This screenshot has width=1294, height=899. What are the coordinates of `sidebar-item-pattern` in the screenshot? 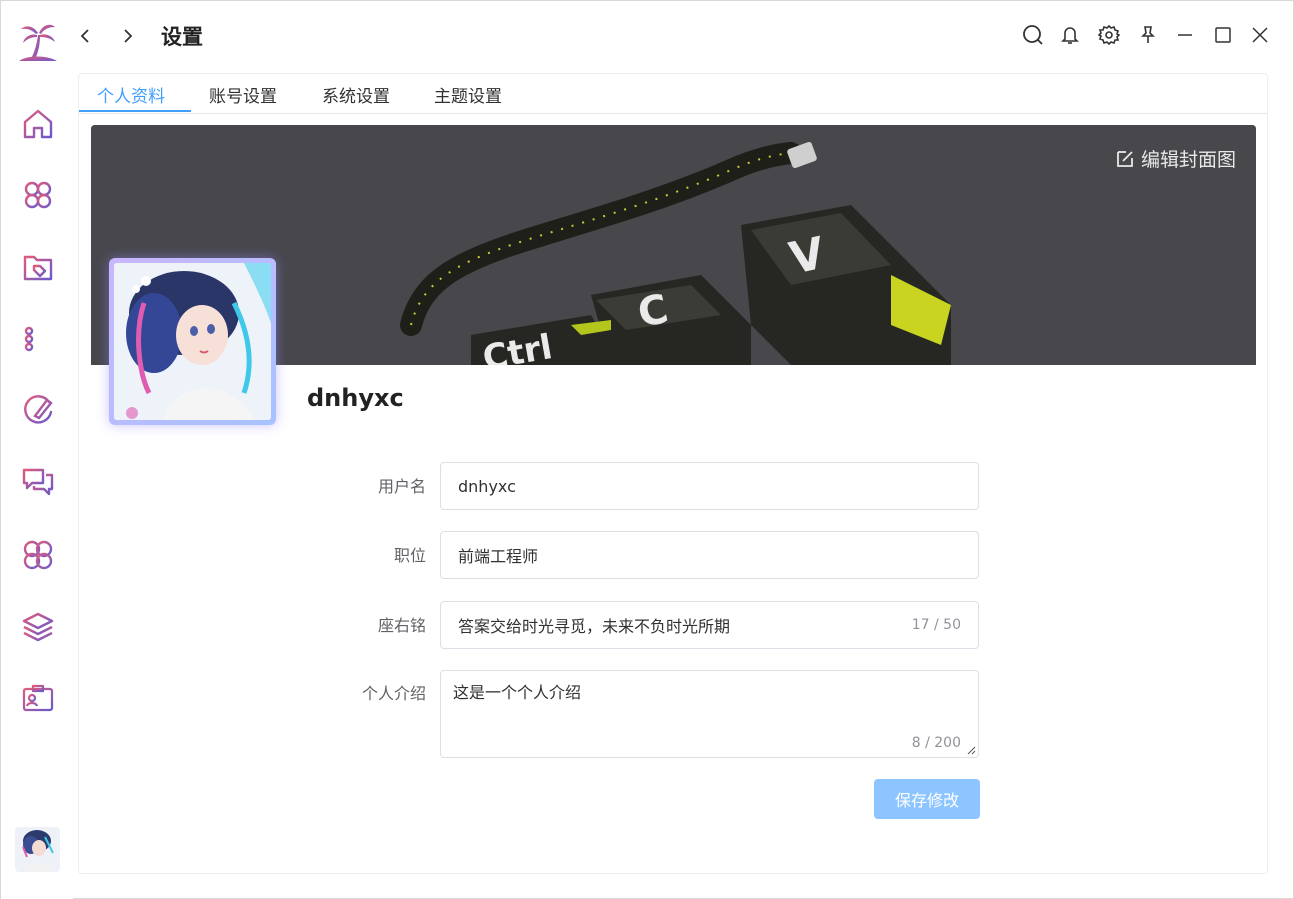 It's located at (38, 555).